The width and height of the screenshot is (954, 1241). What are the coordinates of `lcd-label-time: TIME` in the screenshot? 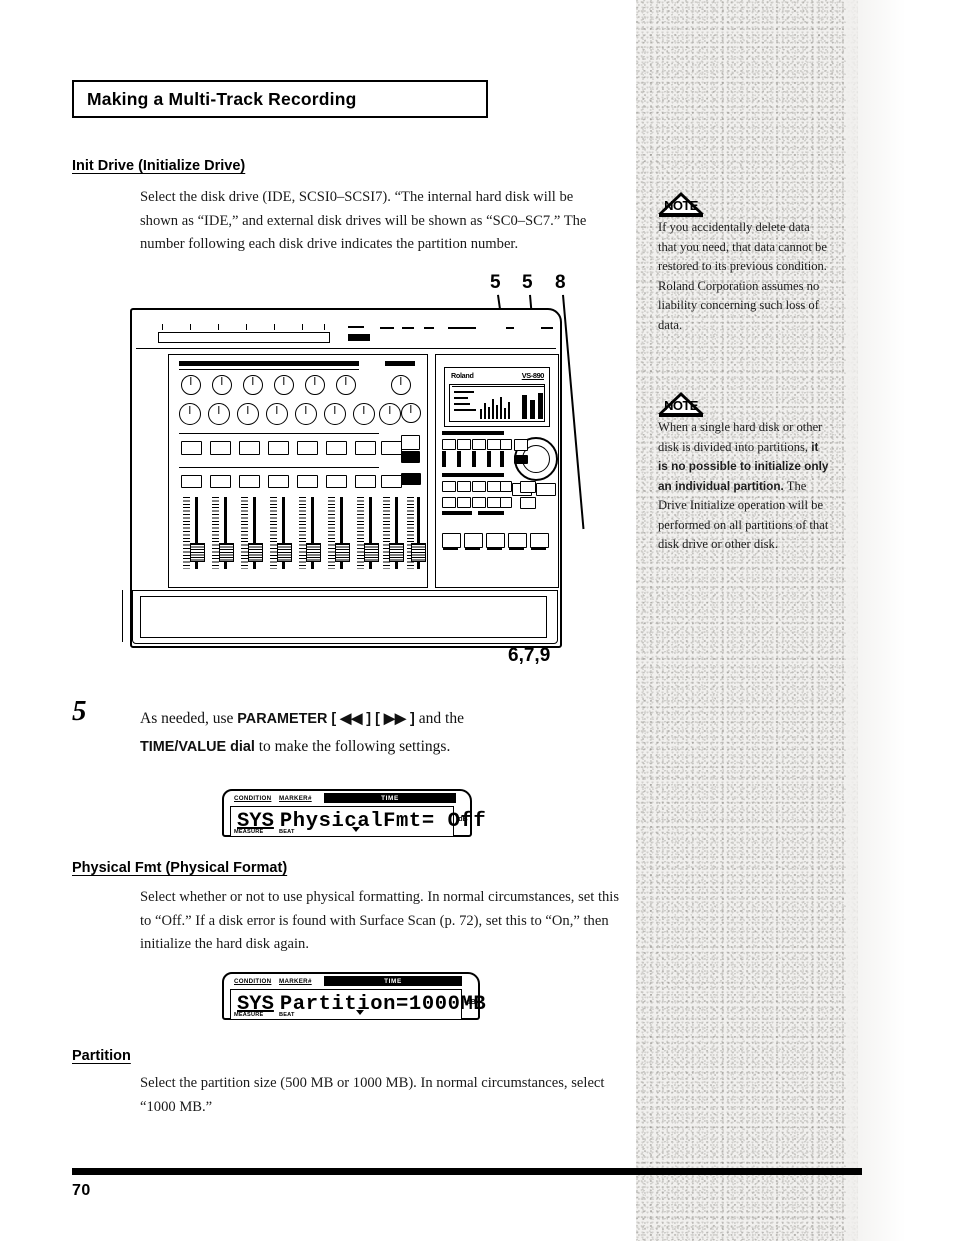 It's located at (393, 981).